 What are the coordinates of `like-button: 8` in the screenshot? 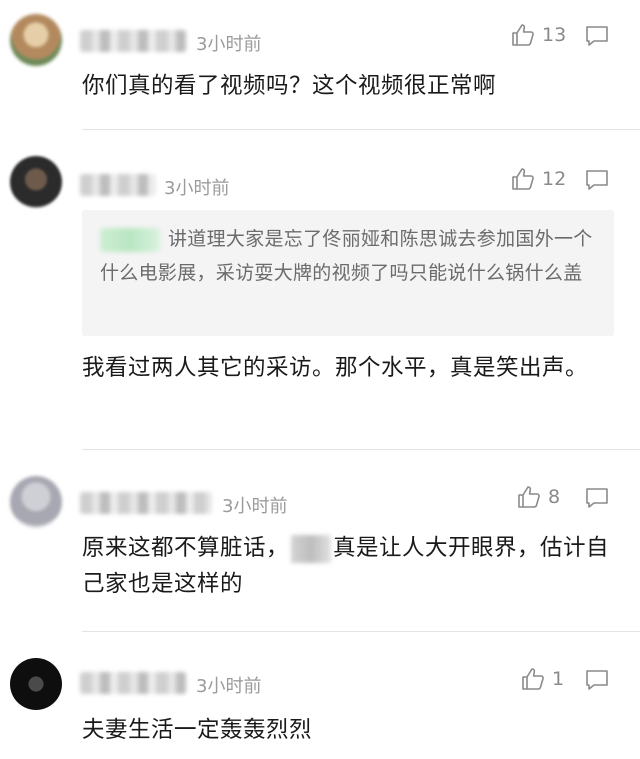 It's located at (538, 497).